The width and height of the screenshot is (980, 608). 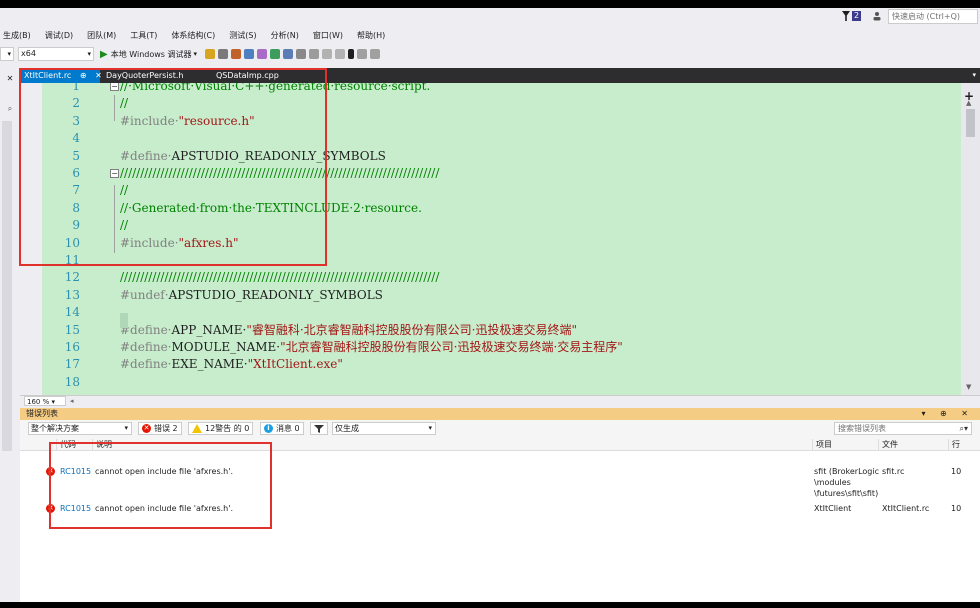 What do you see at coordinates (490, 54) in the screenshot?
I see `standard-toolbar: ▾ x64 ▾ ▶ 本地 Windows 调试器 ▾` at bounding box center [490, 54].